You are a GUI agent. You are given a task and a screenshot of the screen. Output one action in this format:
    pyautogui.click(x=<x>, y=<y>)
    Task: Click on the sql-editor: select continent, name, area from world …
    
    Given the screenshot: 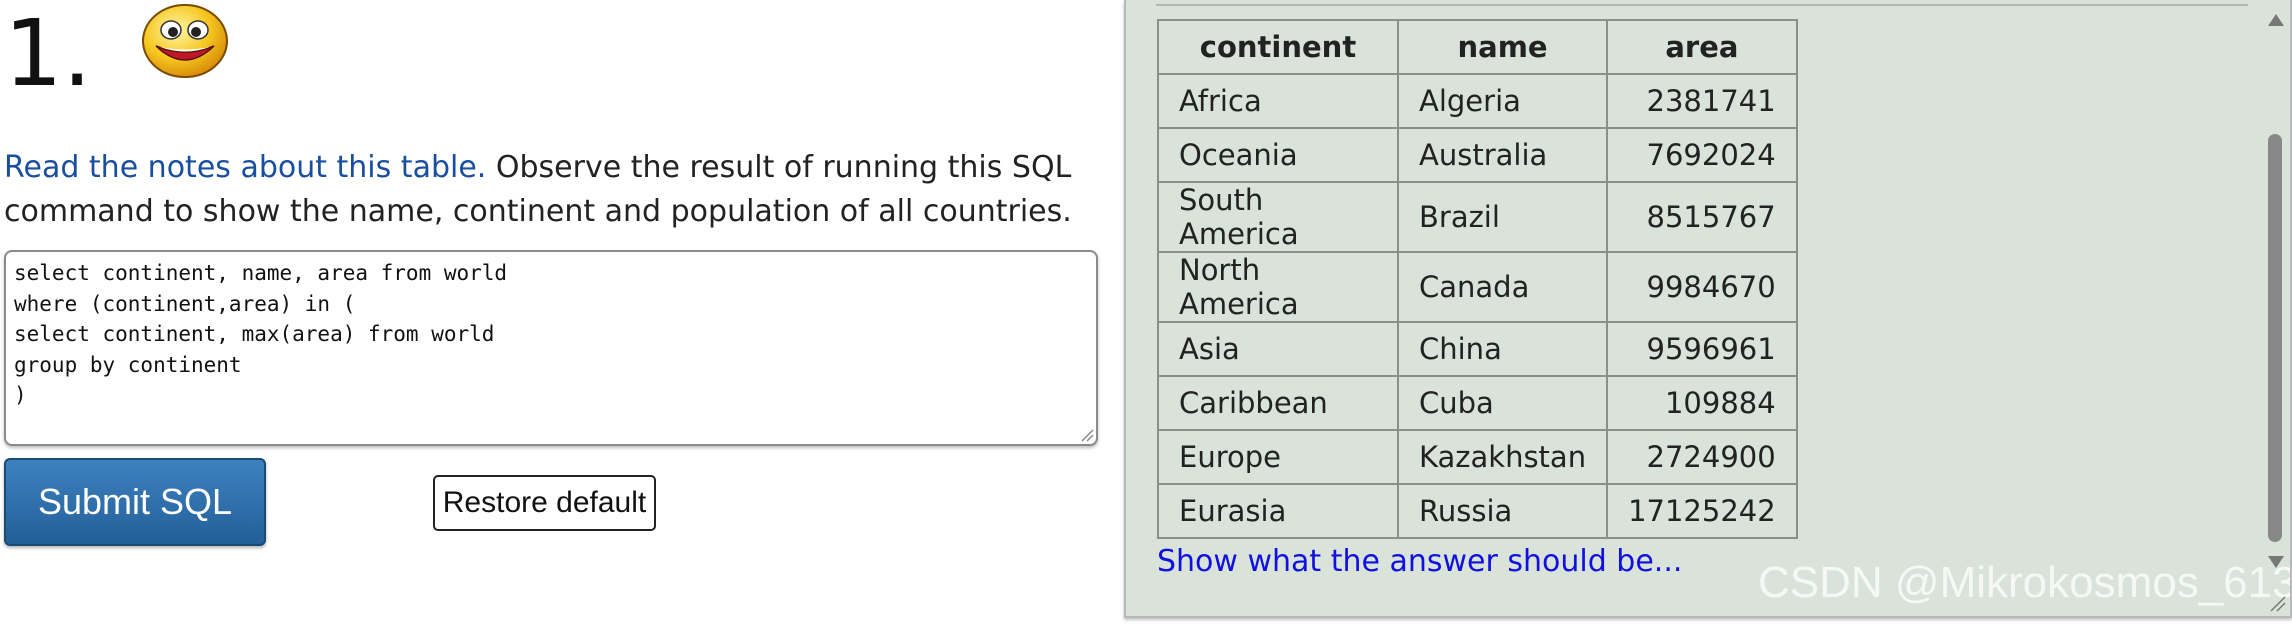 What is the action you would take?
    pyautogui.click(x=551, y=348)
    